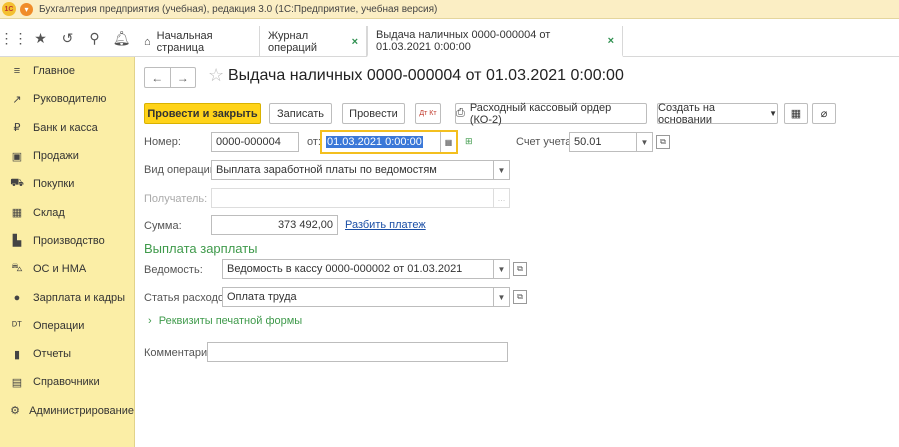  What do you see at coordinates (163, 226) in the screenshot?
I see `sum-label: Сумма:` at bounding box center [163, 226].